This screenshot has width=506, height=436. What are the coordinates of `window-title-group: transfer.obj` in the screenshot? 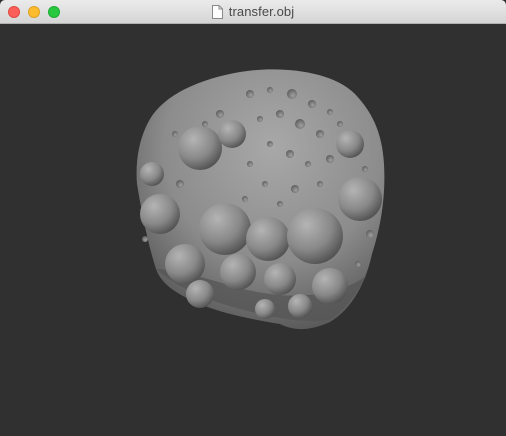 It's located at (253, 11).